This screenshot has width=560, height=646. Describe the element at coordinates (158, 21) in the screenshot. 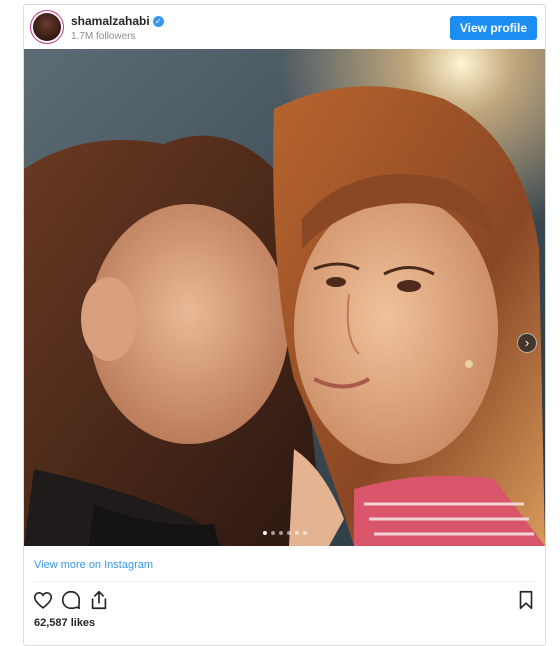

I see `verified-badge-icon: ✓` at that location.